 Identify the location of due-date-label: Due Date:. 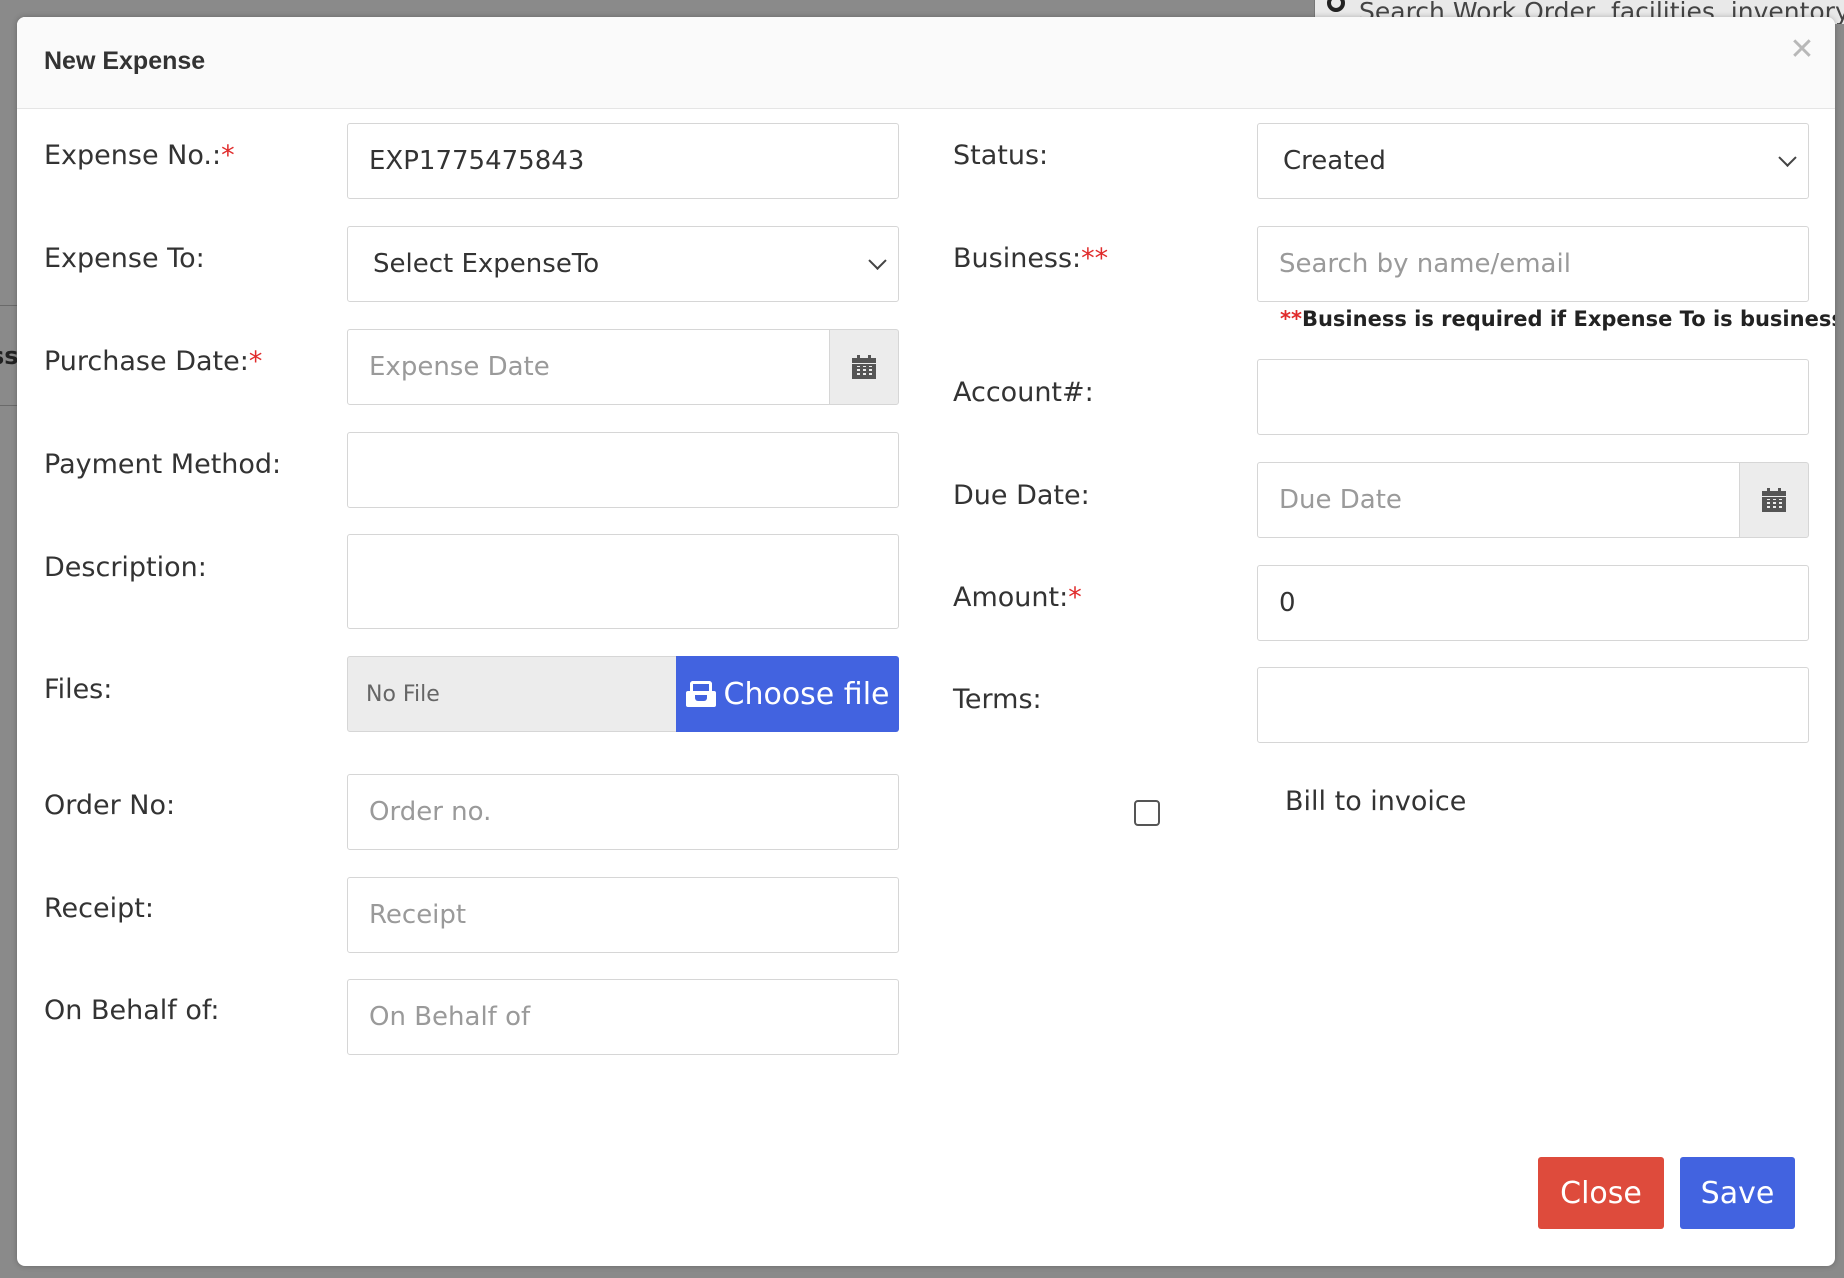
(1021, 495).